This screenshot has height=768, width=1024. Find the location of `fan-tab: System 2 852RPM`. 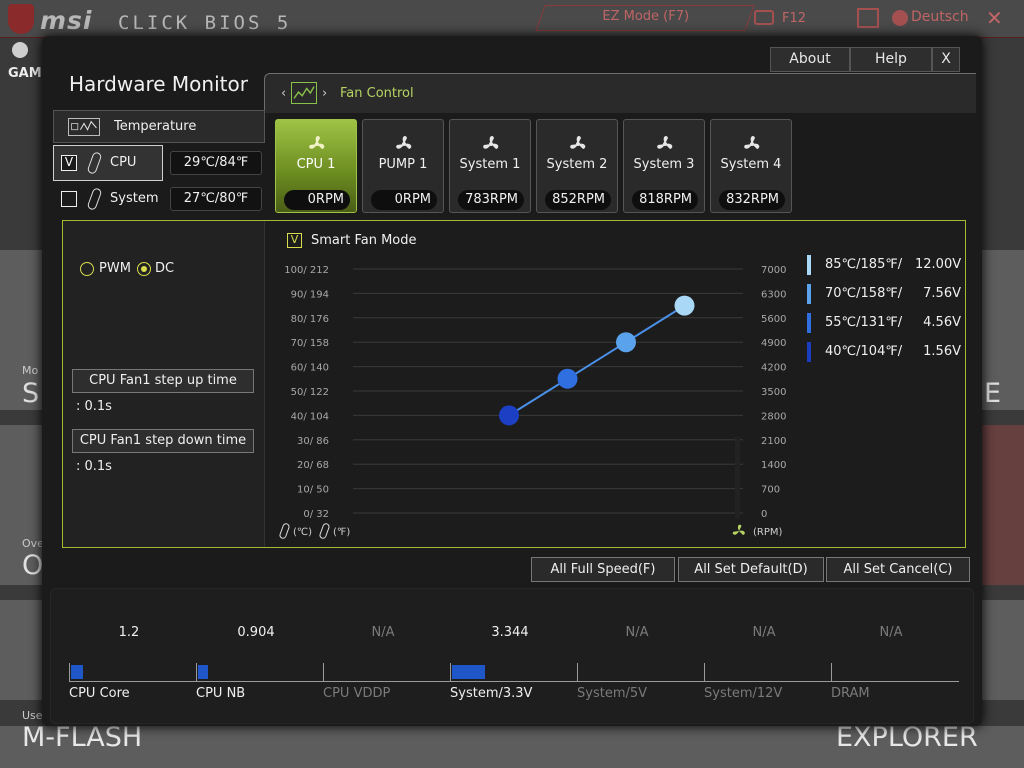

fan-tab: System 2 852RPM is located at coordinates (577, 166).